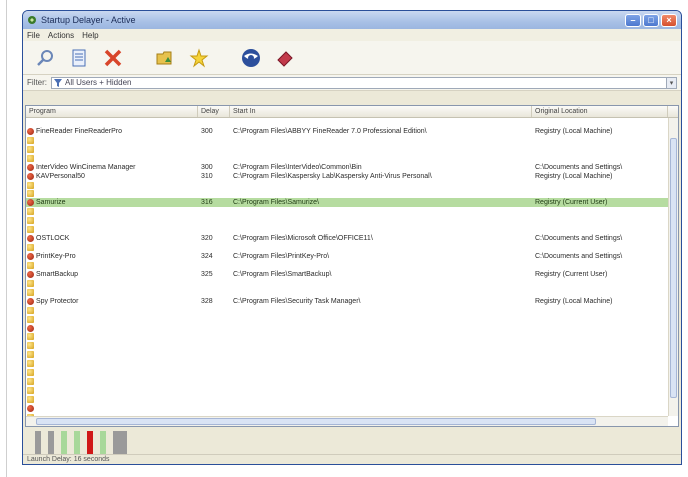  What do you see at coordinates (88, 20) in the screenshot?
I see `window-title: Startup Delayer - Active` at bounding box center [88, 20].